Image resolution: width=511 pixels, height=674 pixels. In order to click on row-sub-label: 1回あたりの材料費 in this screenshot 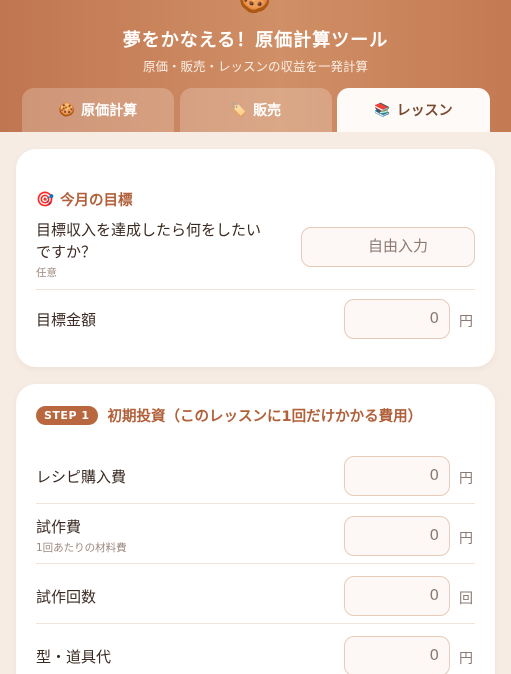, I will do `click(81, 548)`.